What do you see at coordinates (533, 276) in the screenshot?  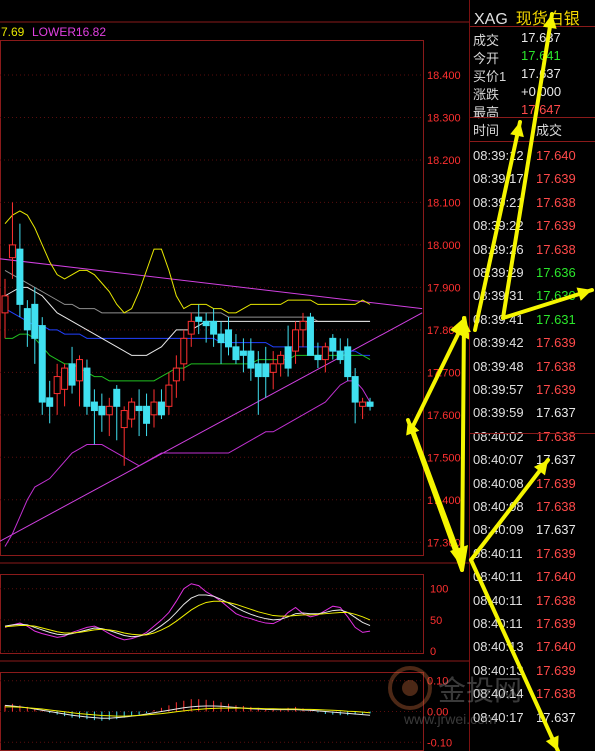 I see `tick-row: 08:39:29 17.636` at bounding box center [533, 276].